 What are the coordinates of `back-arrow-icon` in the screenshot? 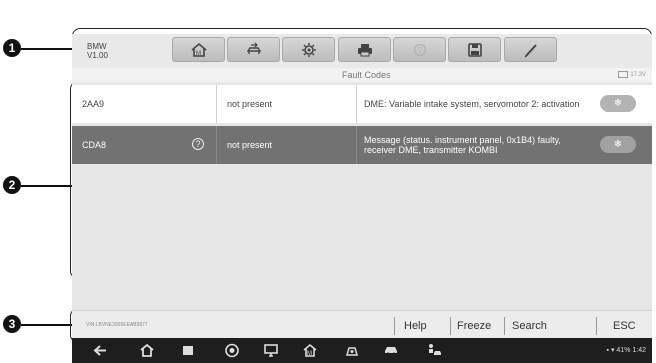 It's located at (99, 350).